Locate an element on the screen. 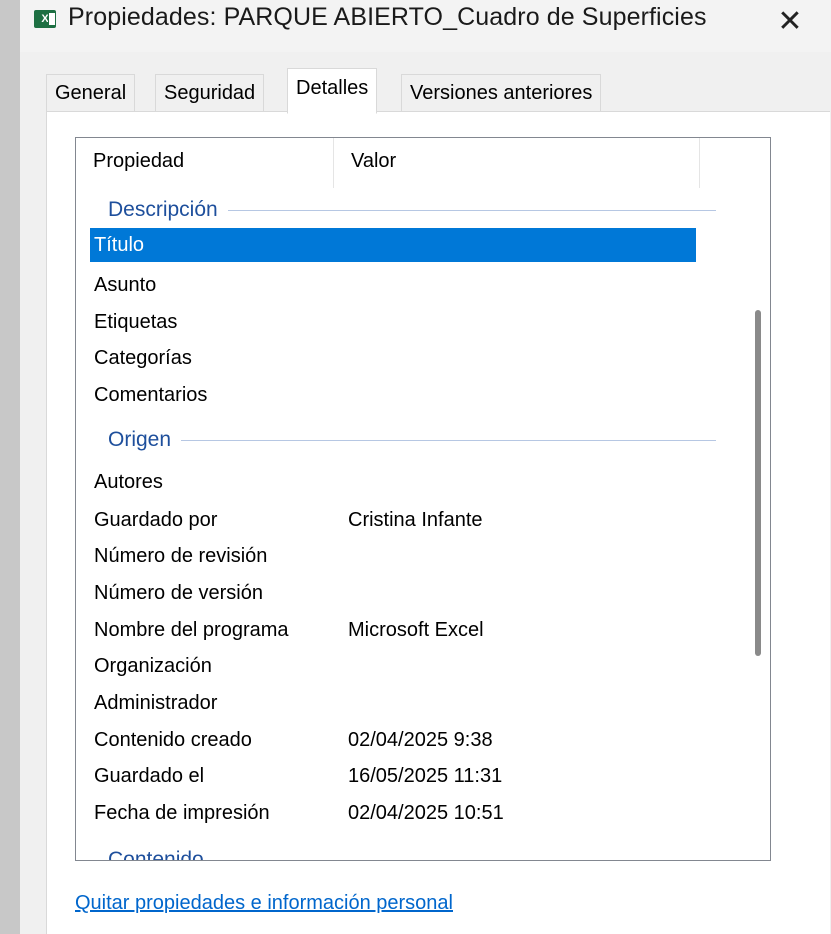 This screenshot has height=934, width=831. property-name: Etiquetas is located at coordinates (136, 322).